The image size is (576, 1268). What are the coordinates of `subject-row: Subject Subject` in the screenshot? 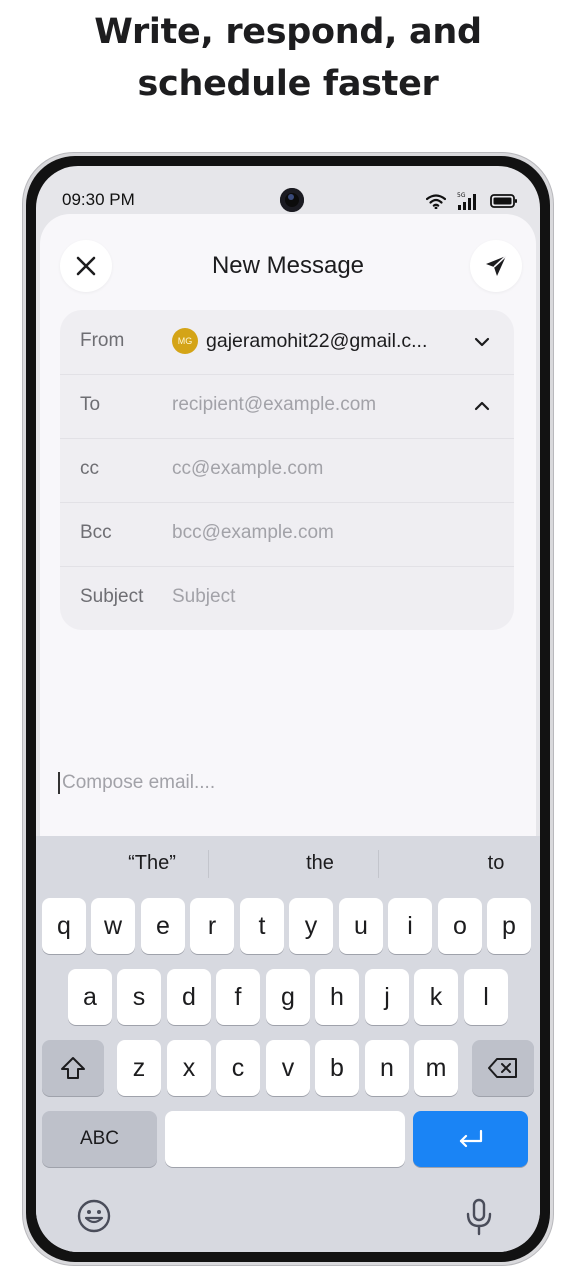 It's located at (287, 598).